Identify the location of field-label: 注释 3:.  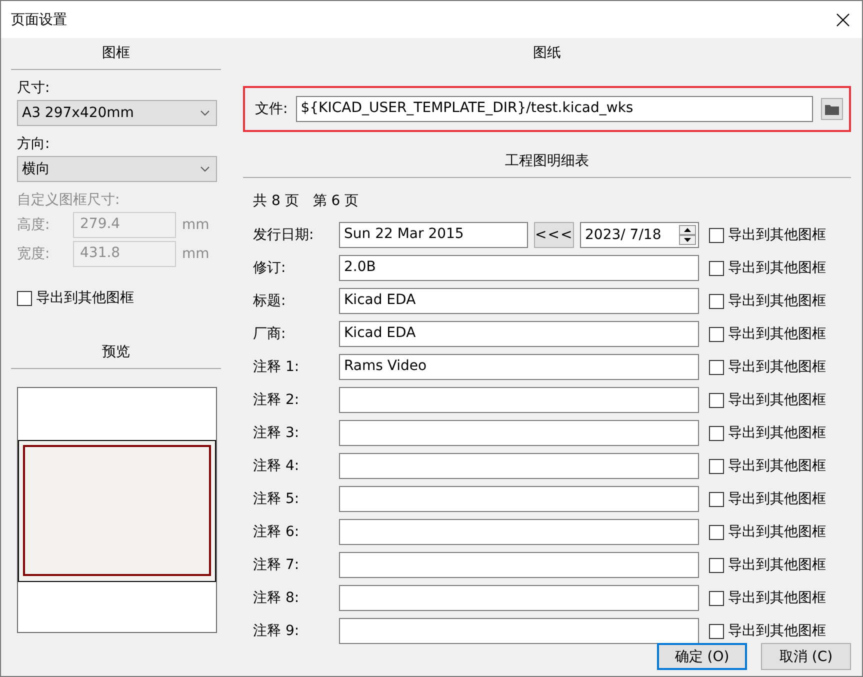
(276, 433).